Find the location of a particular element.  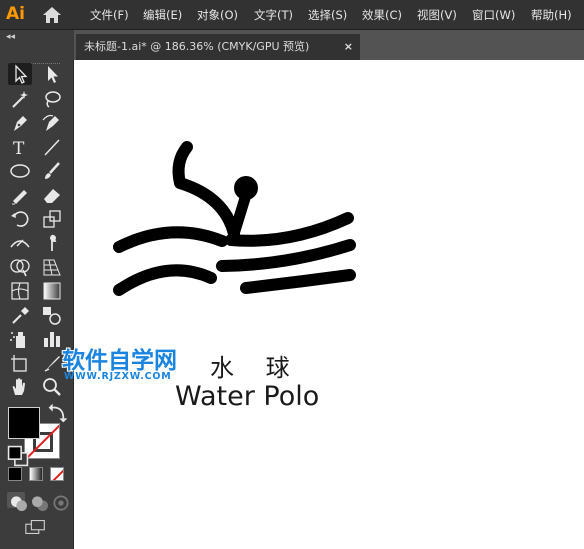

watermark-title: 软件自学网 is located at coordinates (119, 361).